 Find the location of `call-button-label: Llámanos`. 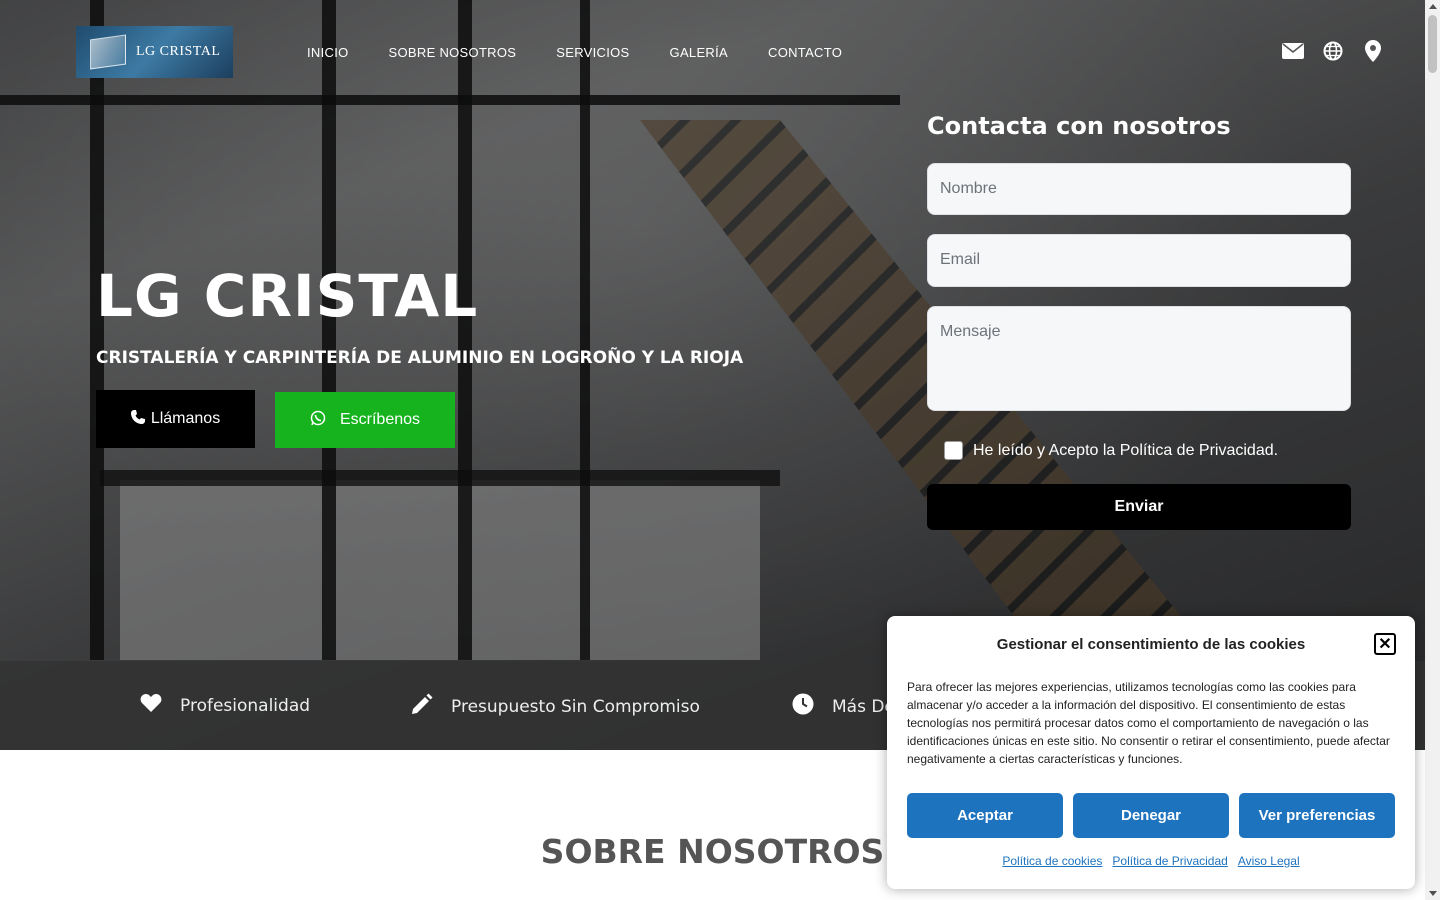

call-button-label: Llámanos is located at coordinates (185, 418).